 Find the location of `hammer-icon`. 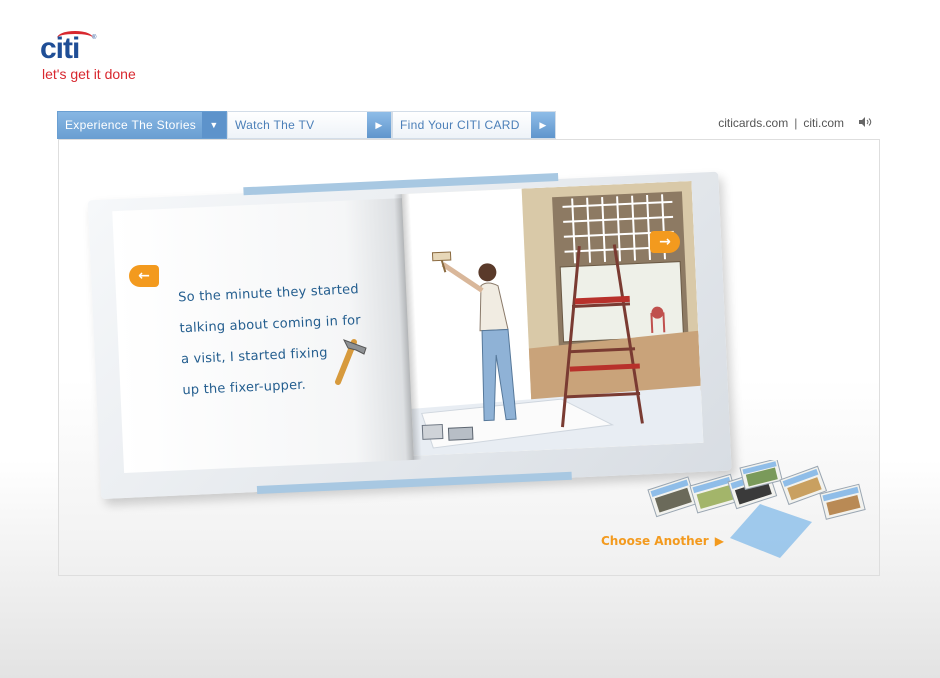

hammer-icon is located at coordinates (351, 362).